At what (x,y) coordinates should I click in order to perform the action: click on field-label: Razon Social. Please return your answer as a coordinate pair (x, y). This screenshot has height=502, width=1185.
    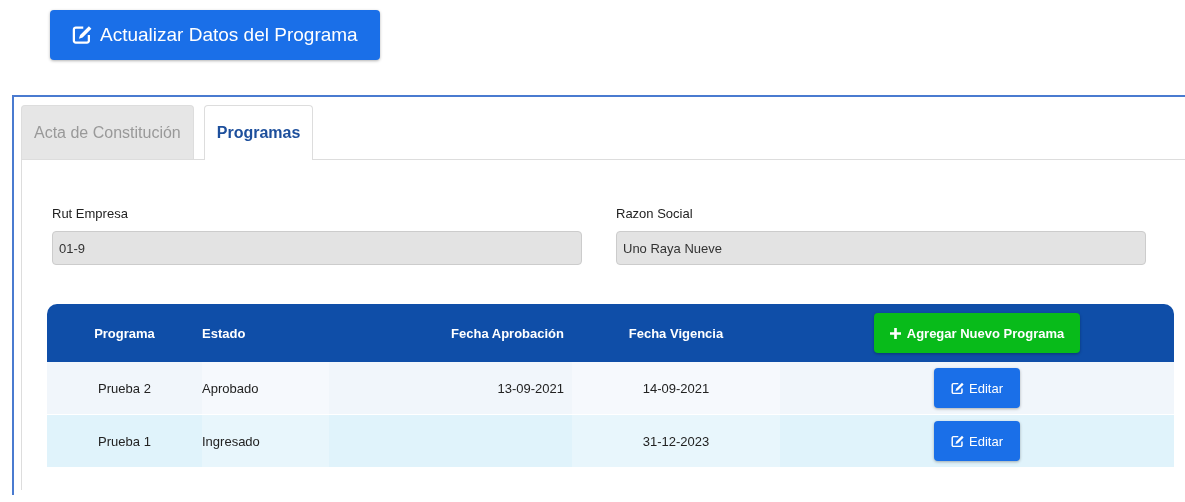
    Looking at the image, I should click on (655, 213).